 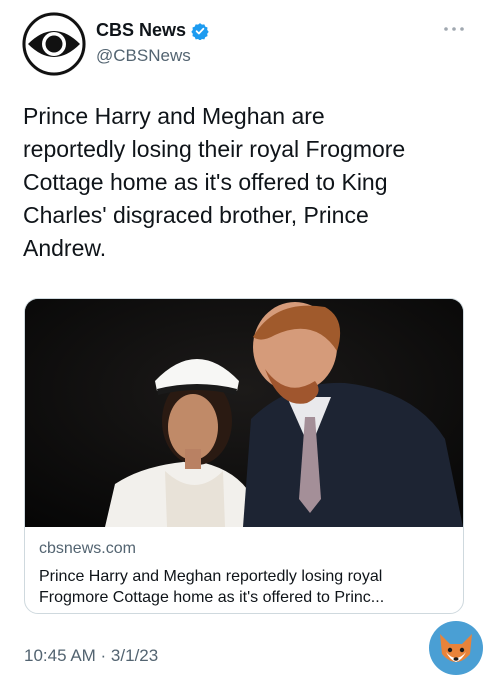 I want to click on display-name: CBS News, so click(x=141, y=30).